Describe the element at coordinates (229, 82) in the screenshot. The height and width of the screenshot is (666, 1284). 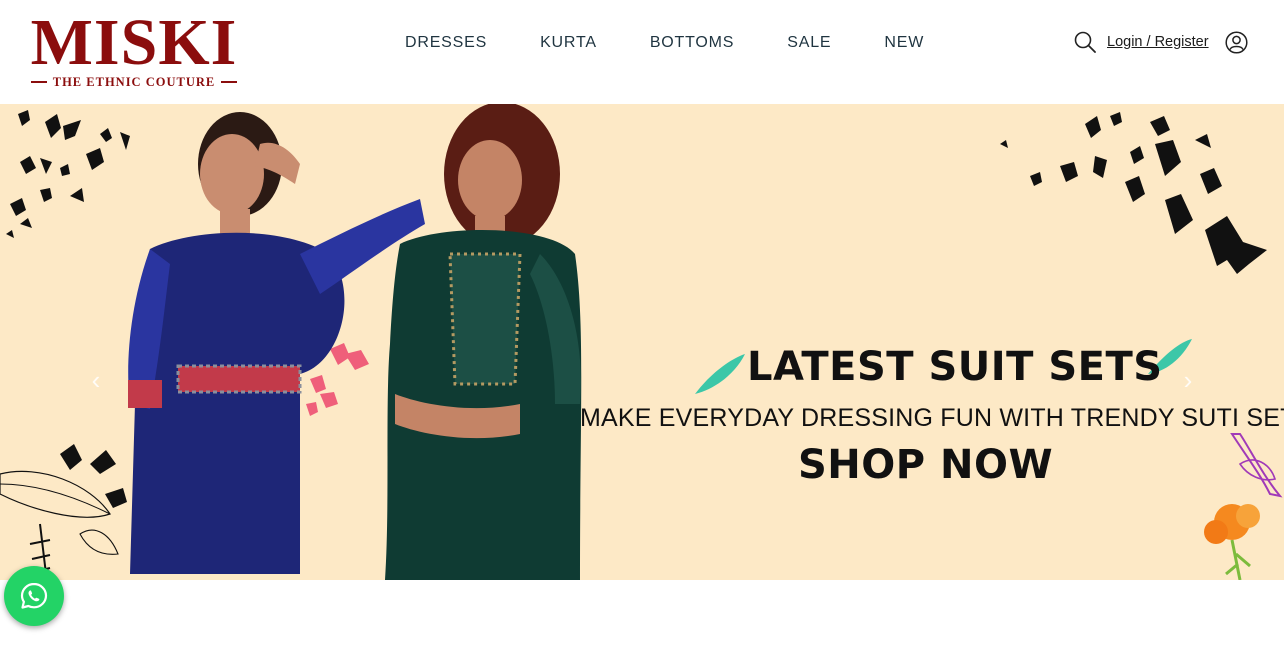
I see `tagline-rule-right` at that location.